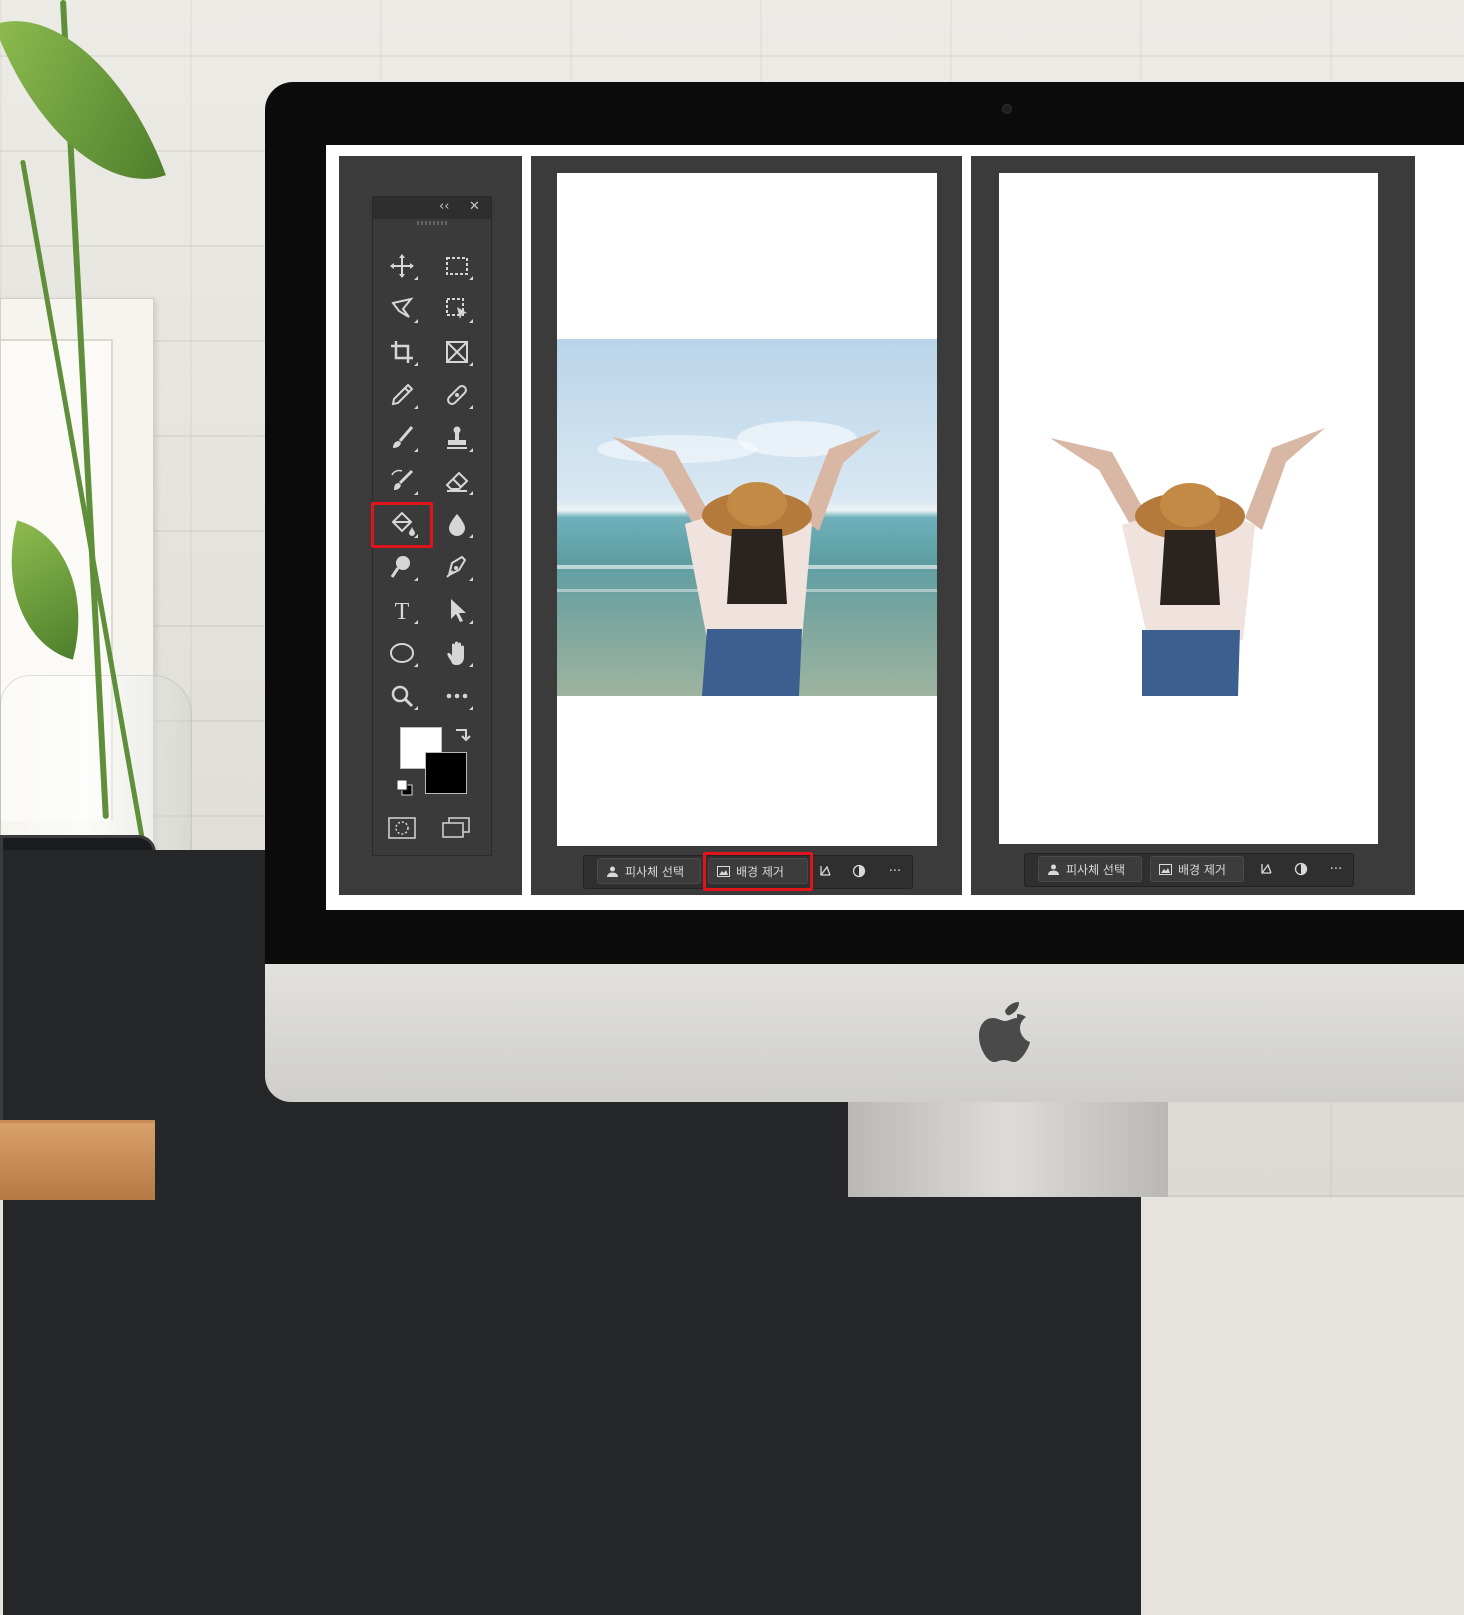  What do you see at coordinates (444, 206) in the screenshot?
I see `collapse-icon: ‹‹` at bounding box center [444, 206].